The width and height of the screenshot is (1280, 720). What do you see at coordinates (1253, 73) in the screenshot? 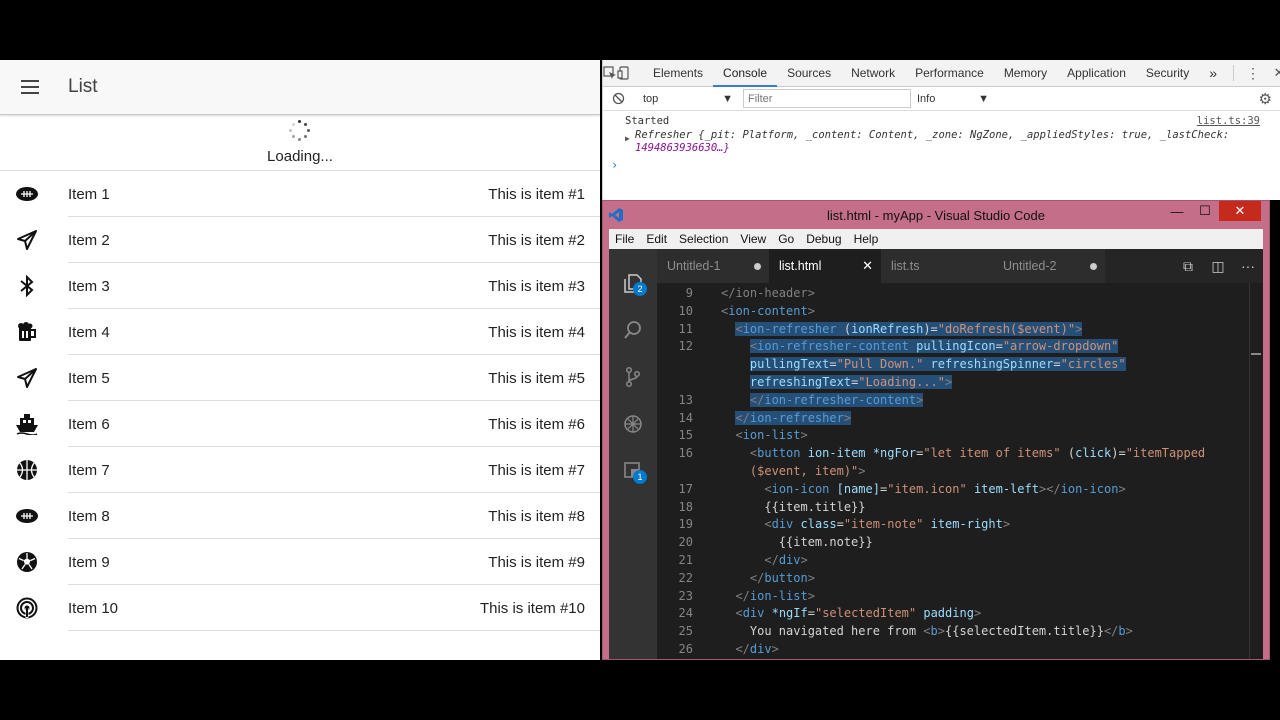
I see `kebab-menu-icon: ⋮` at bounding box center [1253, 73].